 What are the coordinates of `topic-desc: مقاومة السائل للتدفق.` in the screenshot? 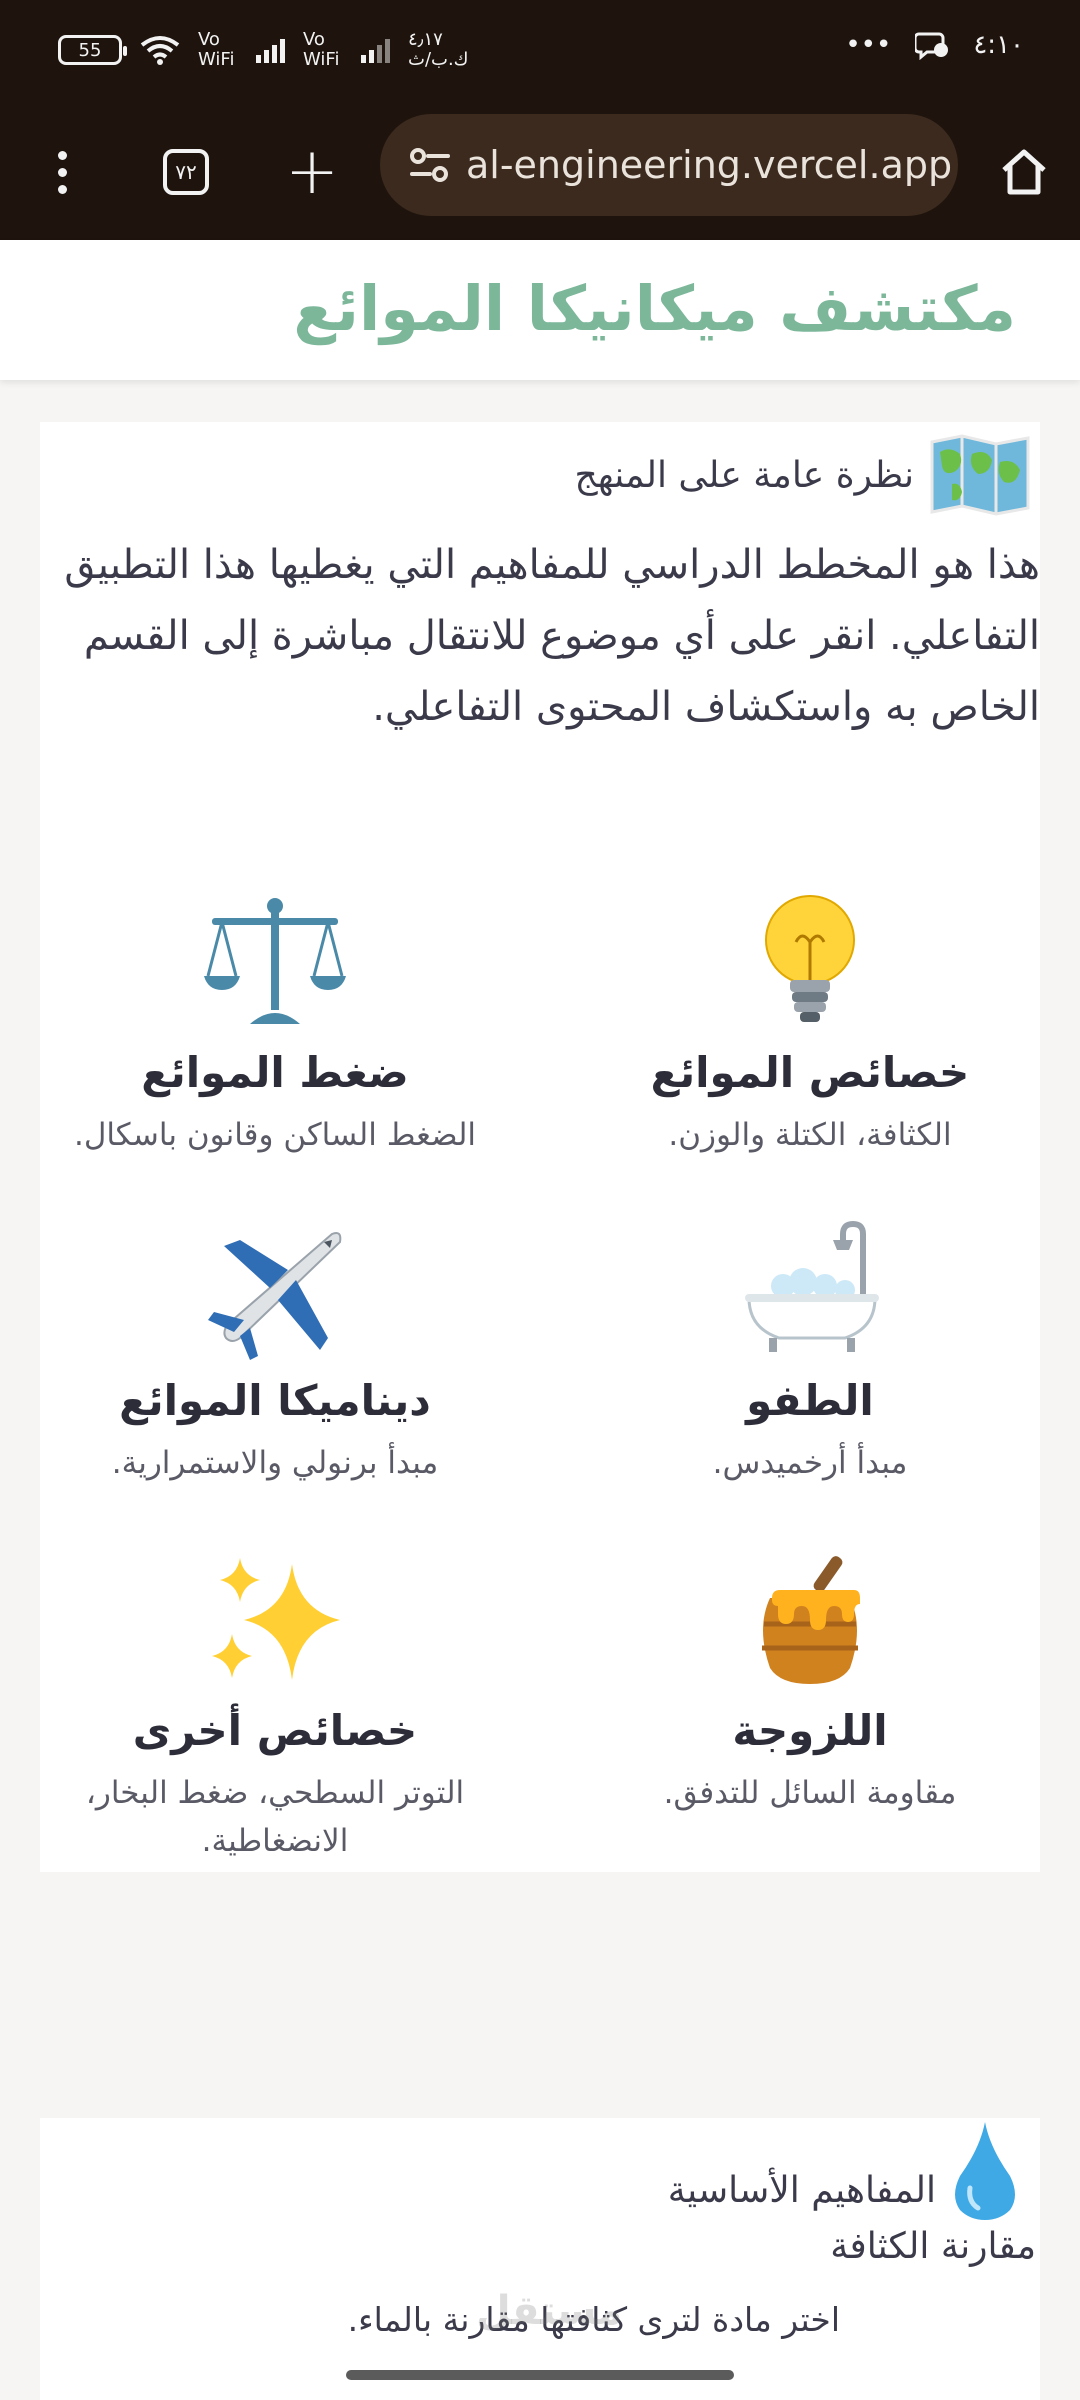 It's located at (810, 1793).